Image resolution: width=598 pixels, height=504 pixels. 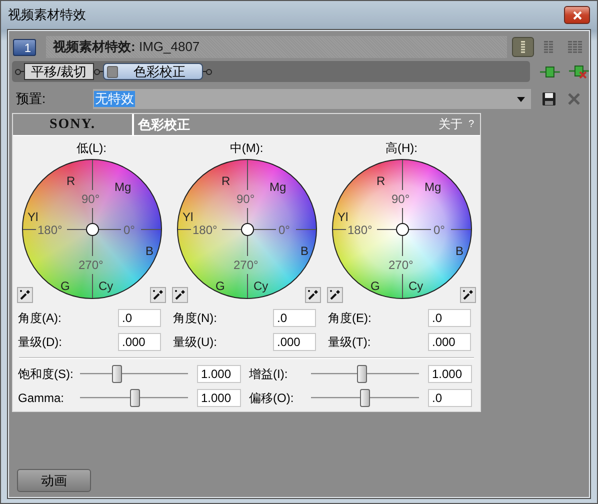 What do you see at coordinates (402, 148) in the screenshot?
I see `wheel-label: 高(H):` at bounding box center [402, 148].